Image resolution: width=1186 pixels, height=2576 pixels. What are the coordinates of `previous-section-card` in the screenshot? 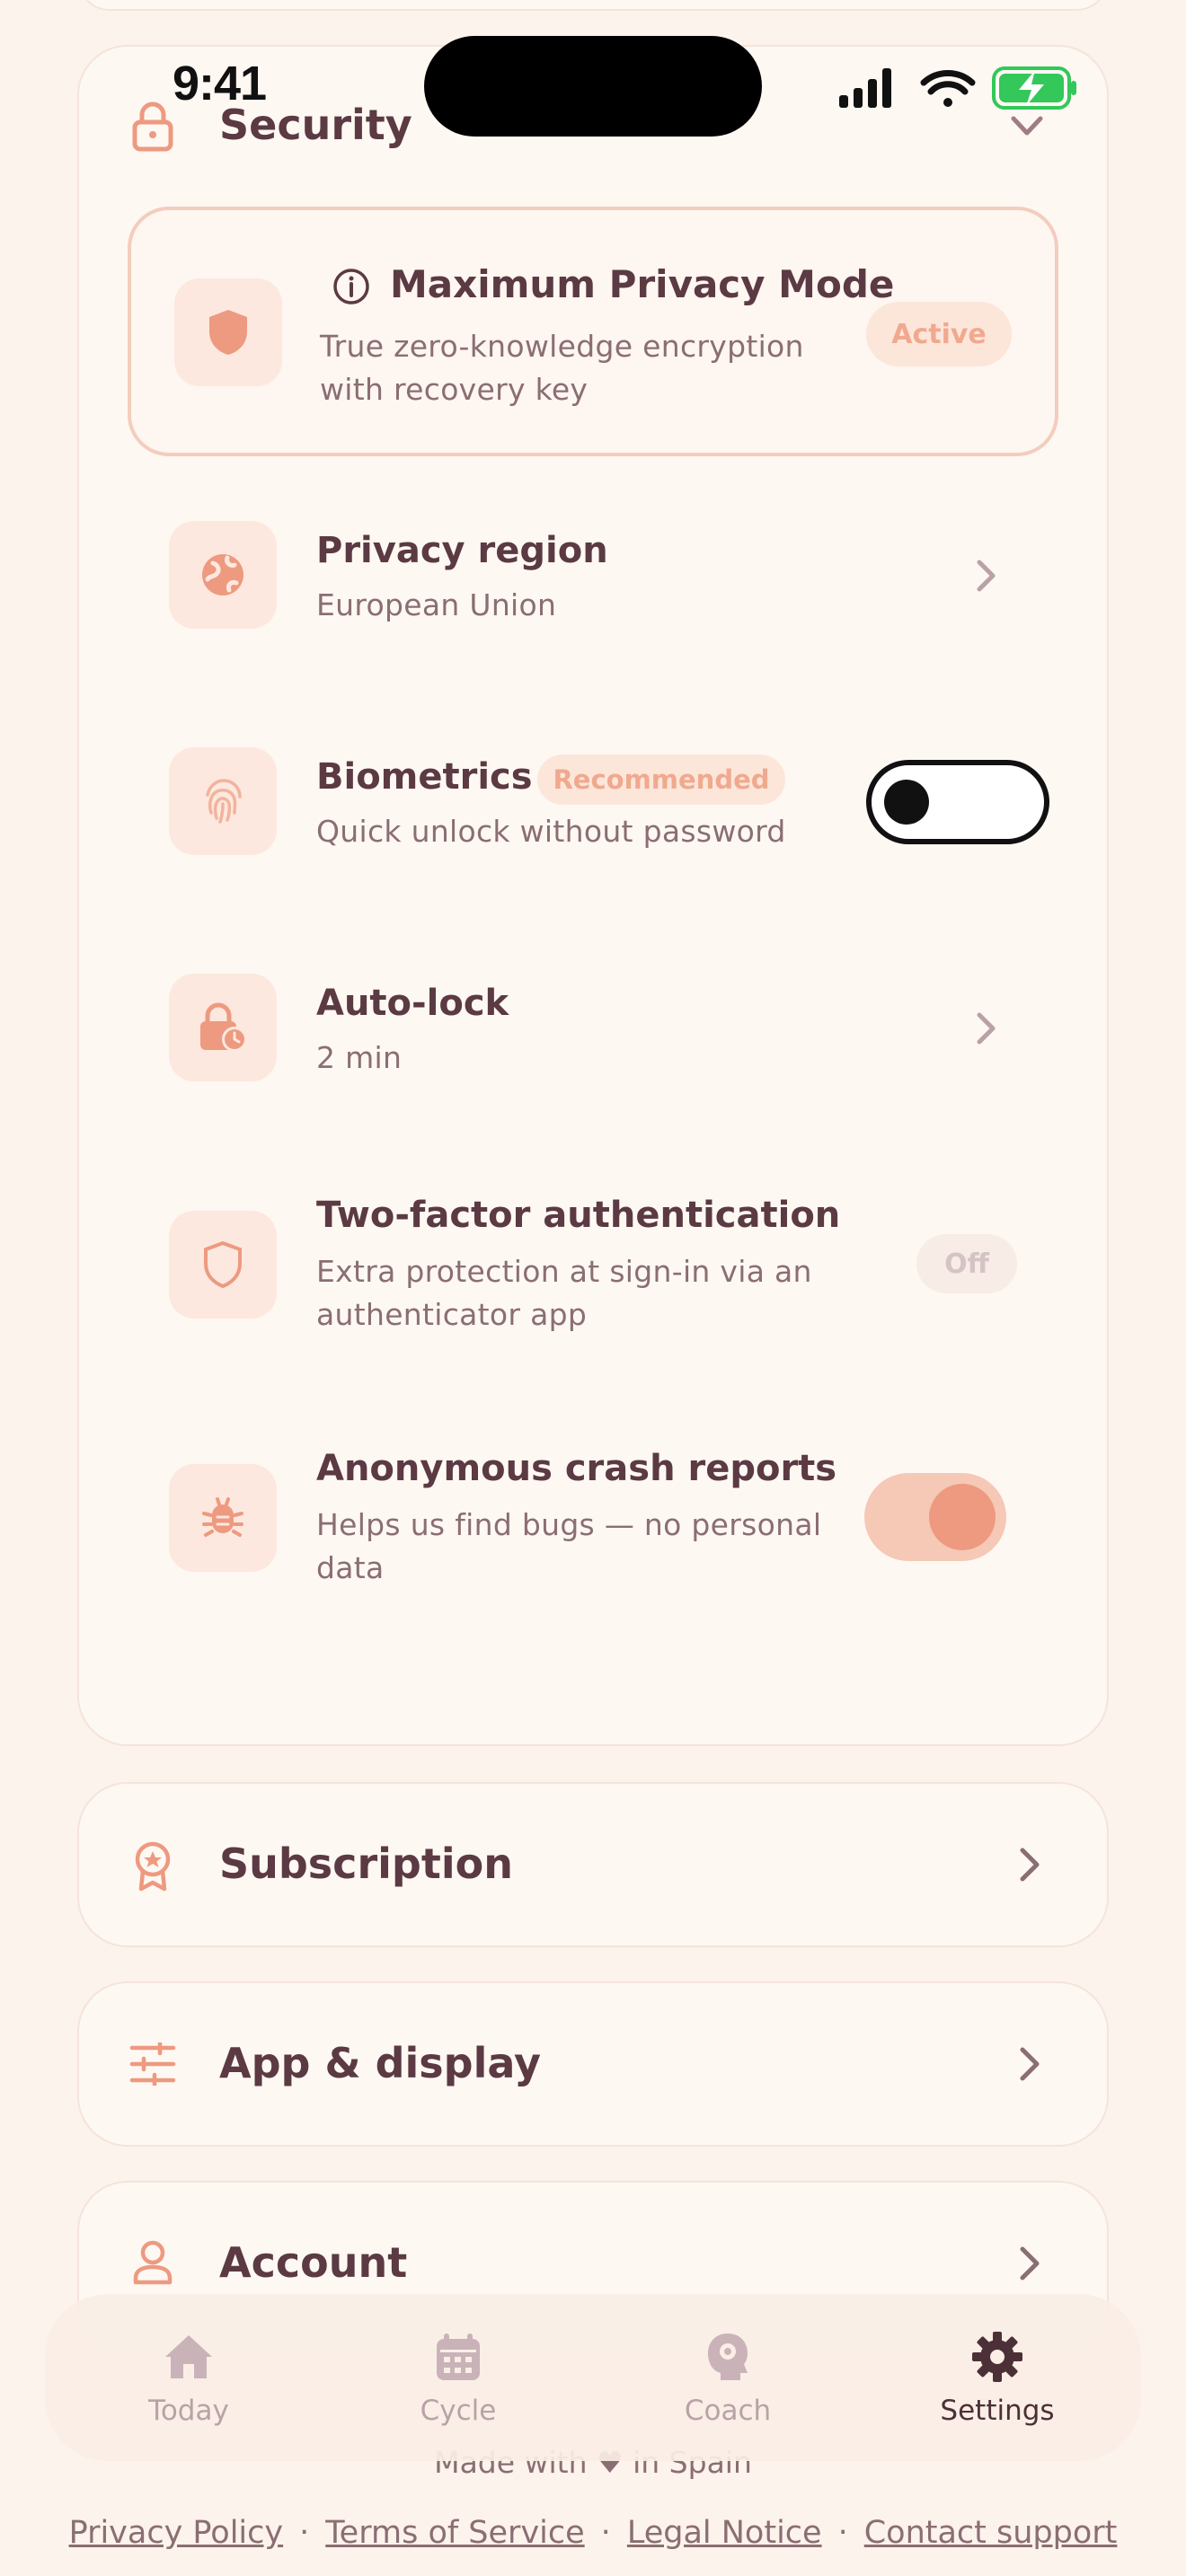 It's located at (593, 5).